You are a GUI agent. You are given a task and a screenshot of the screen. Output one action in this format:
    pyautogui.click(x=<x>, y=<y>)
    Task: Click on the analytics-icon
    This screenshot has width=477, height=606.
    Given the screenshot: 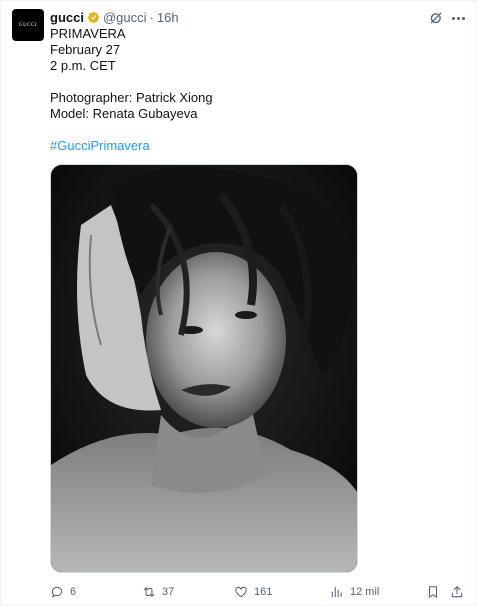 What is the action you would take?
    pyautogui.click(x=336, y=592)
    